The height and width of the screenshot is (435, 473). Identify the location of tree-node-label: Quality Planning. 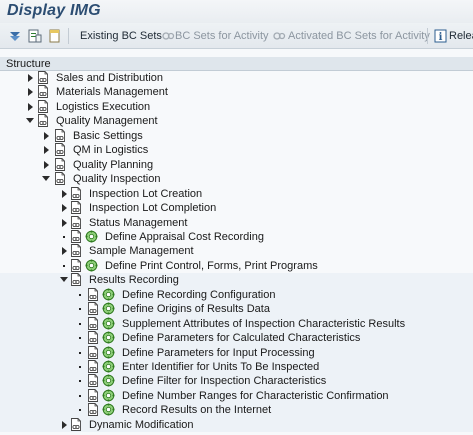
(113, 165).